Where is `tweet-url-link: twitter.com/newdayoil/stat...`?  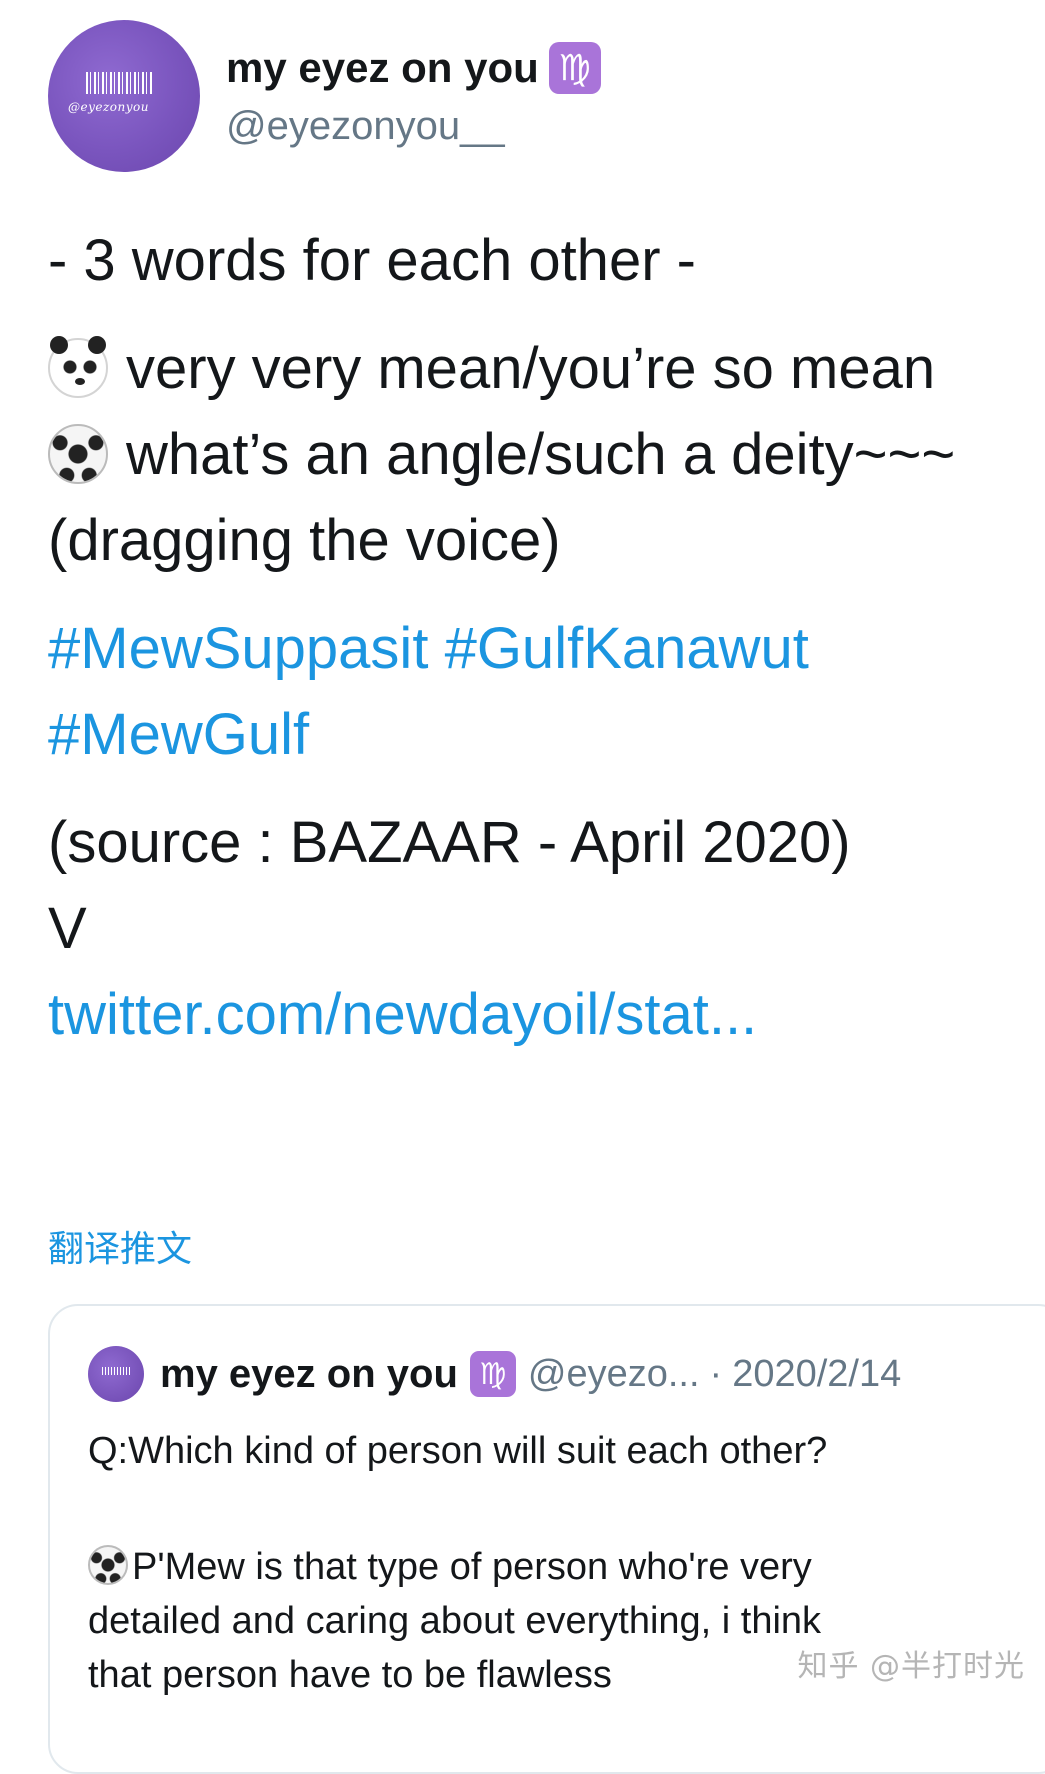
tweet-url-link: twitter.com/newdayoil/stat... is located at coordinates (543, 1015).